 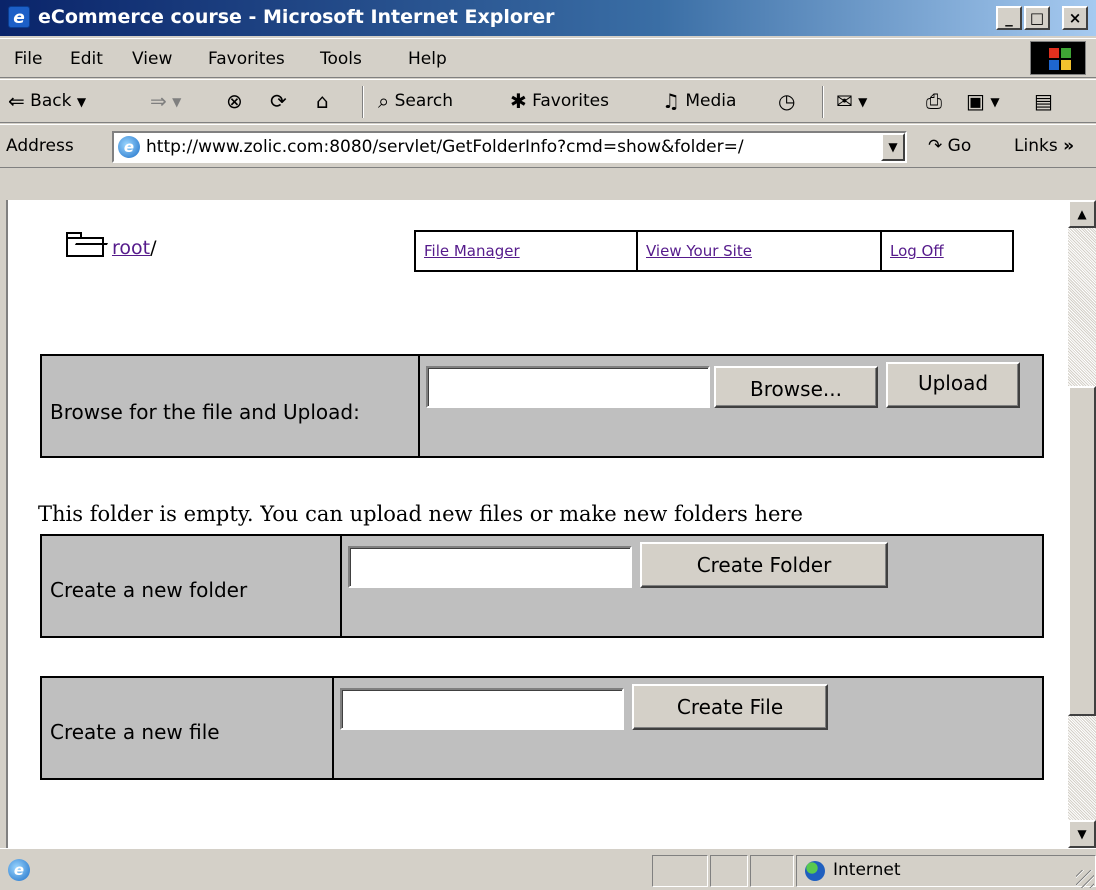 What do you see at coordinates (559, 101) in the screenshot?
I see `favorites-button: ✱ Favorites` at bounding box center [559, 101].